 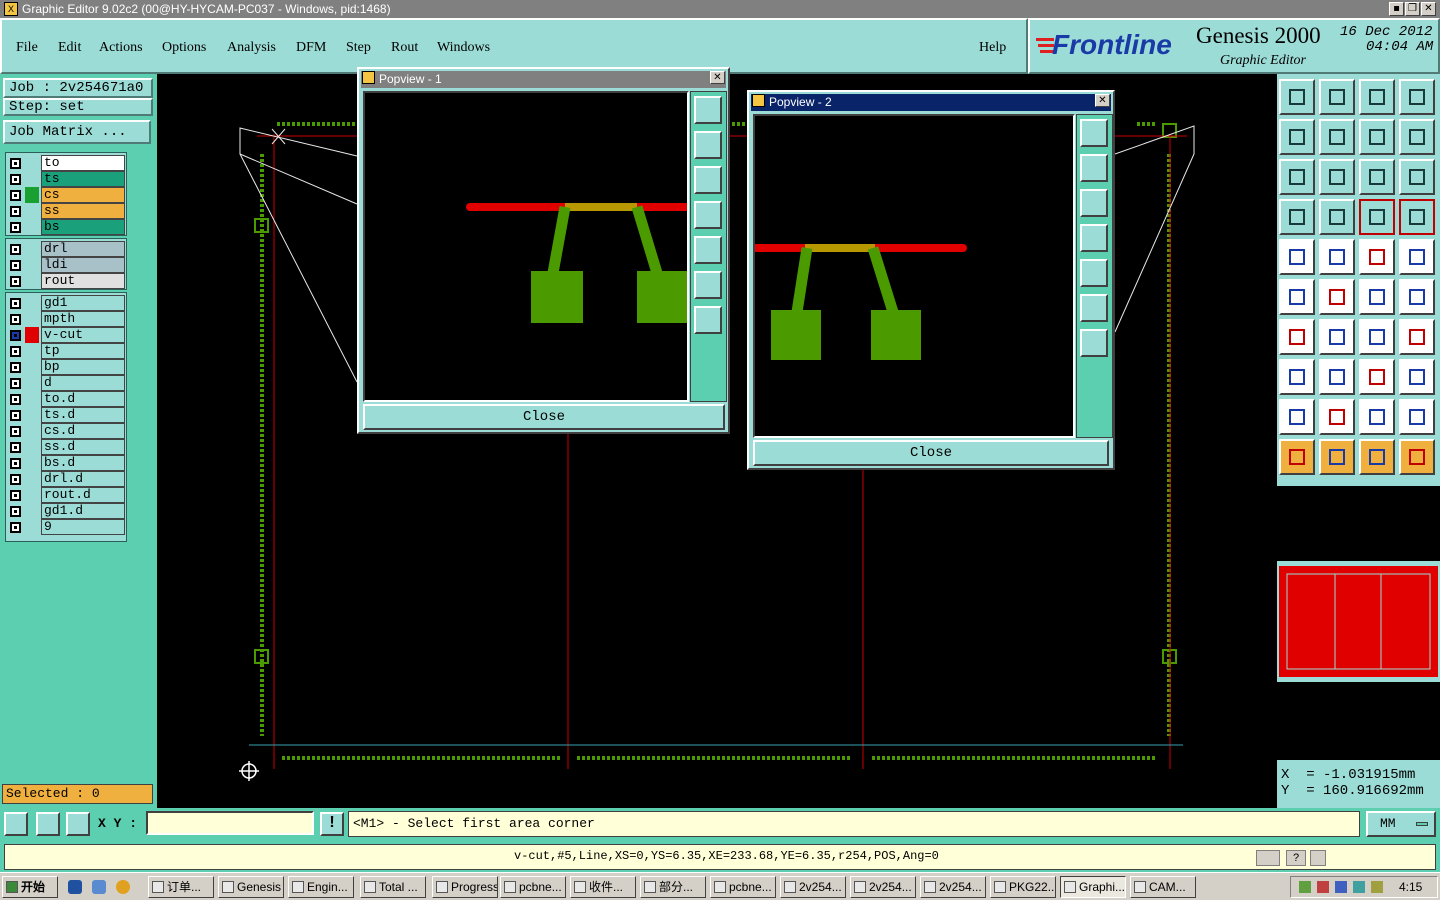 What do you see at coordinates (66, 303) in the screenshot?
I see `layer-row-gd1: gd1` at bounding box center [66, 303].